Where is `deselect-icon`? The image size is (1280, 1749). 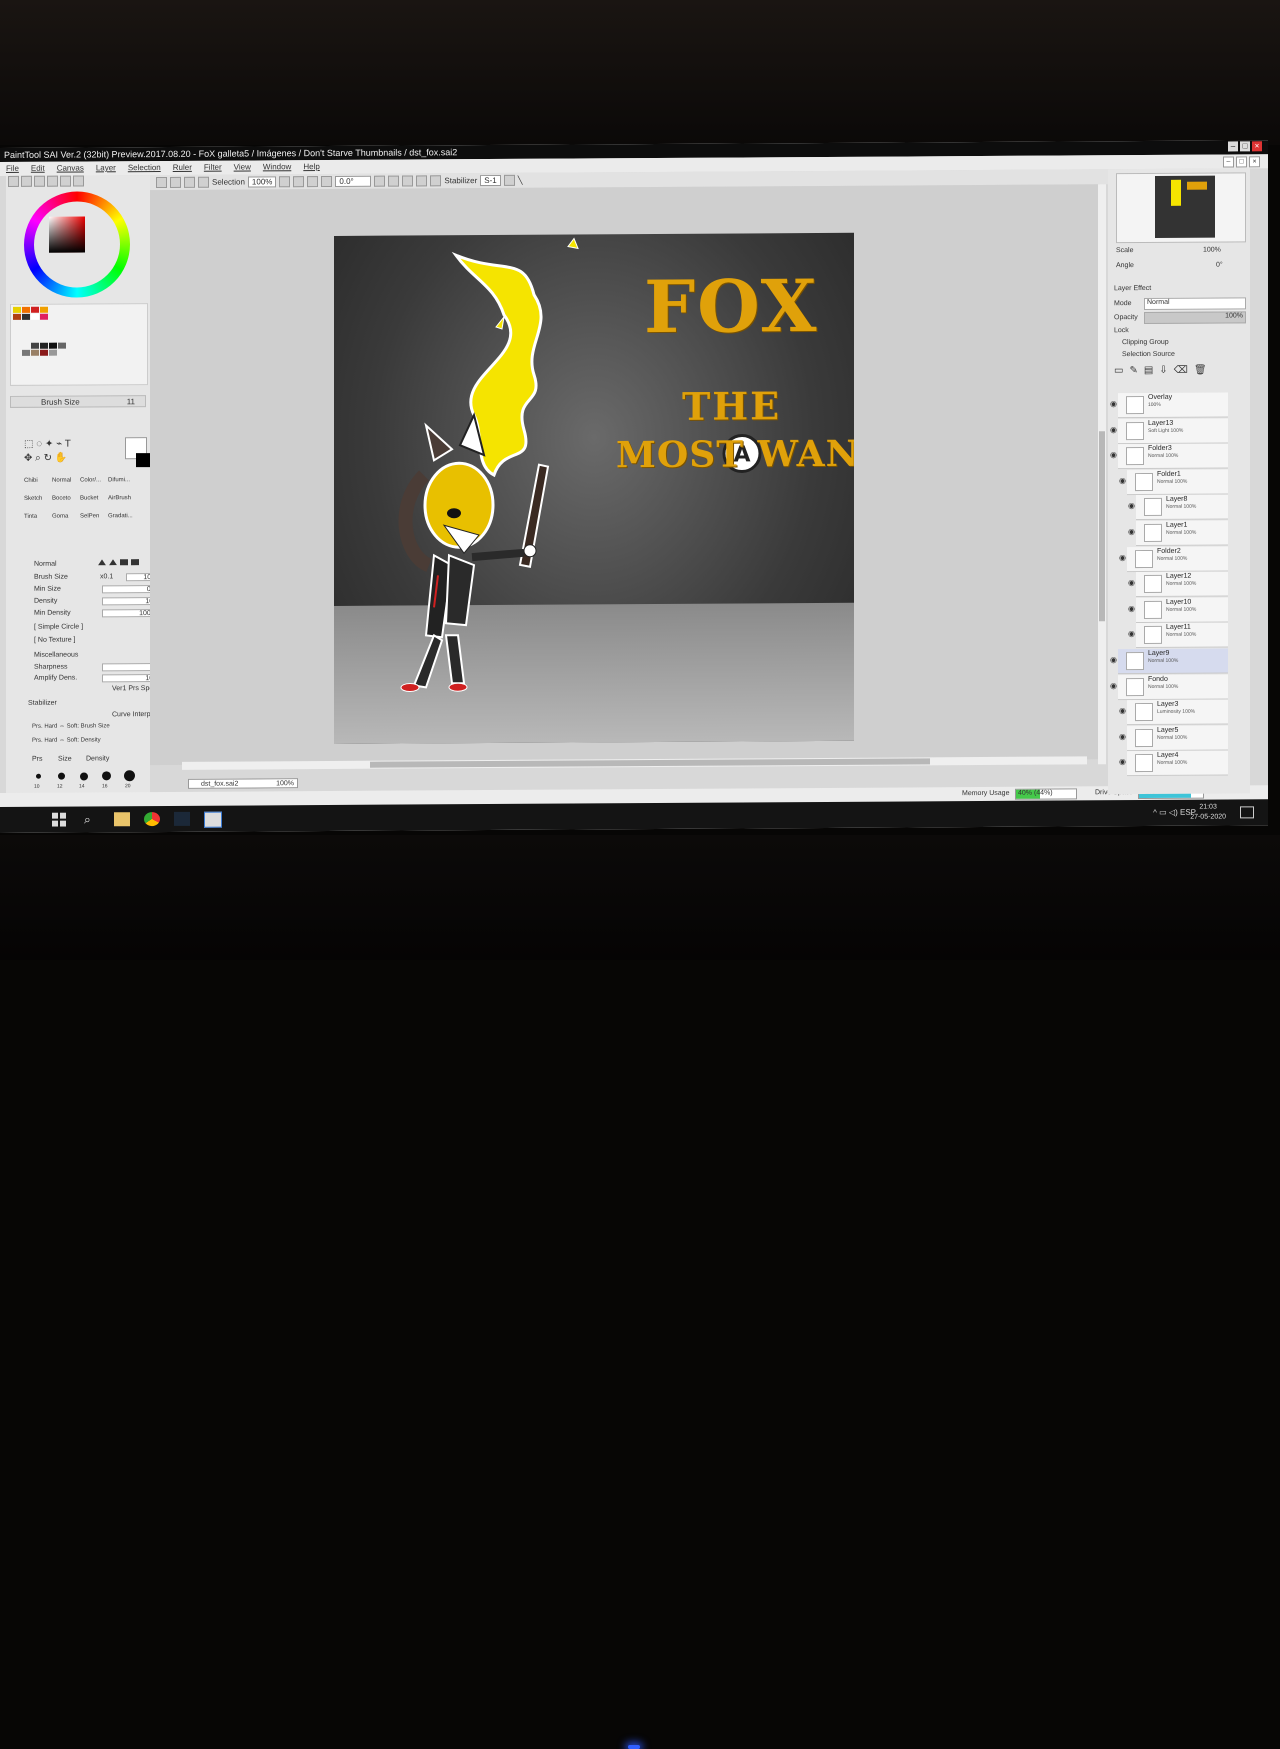
deselect-icon is located at coordinates (175, 182).